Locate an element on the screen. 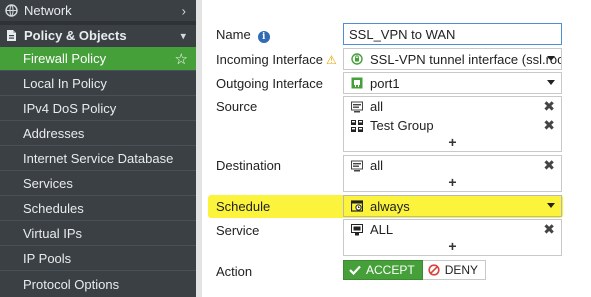  accept-label: ACCEPT is located at coordinates (390, 270).